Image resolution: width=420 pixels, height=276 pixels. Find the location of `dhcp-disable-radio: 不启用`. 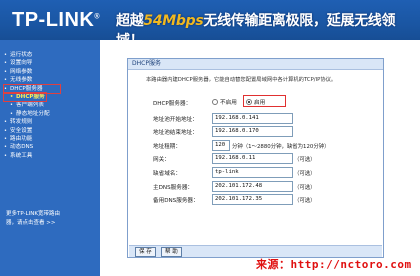

dhcp-disable-radio: 不启用 is located at coordinates (224, 102).